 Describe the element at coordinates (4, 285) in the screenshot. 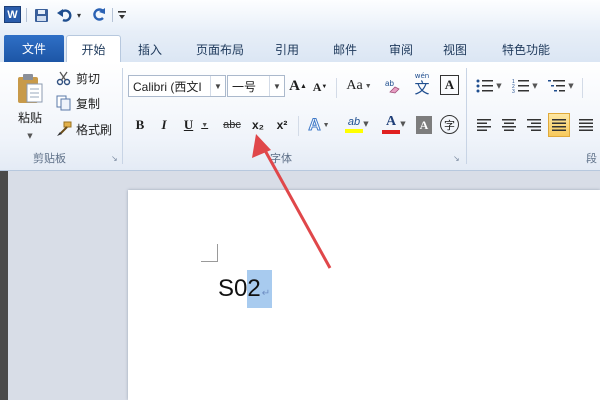

I see `left-edge-strip` at that location.